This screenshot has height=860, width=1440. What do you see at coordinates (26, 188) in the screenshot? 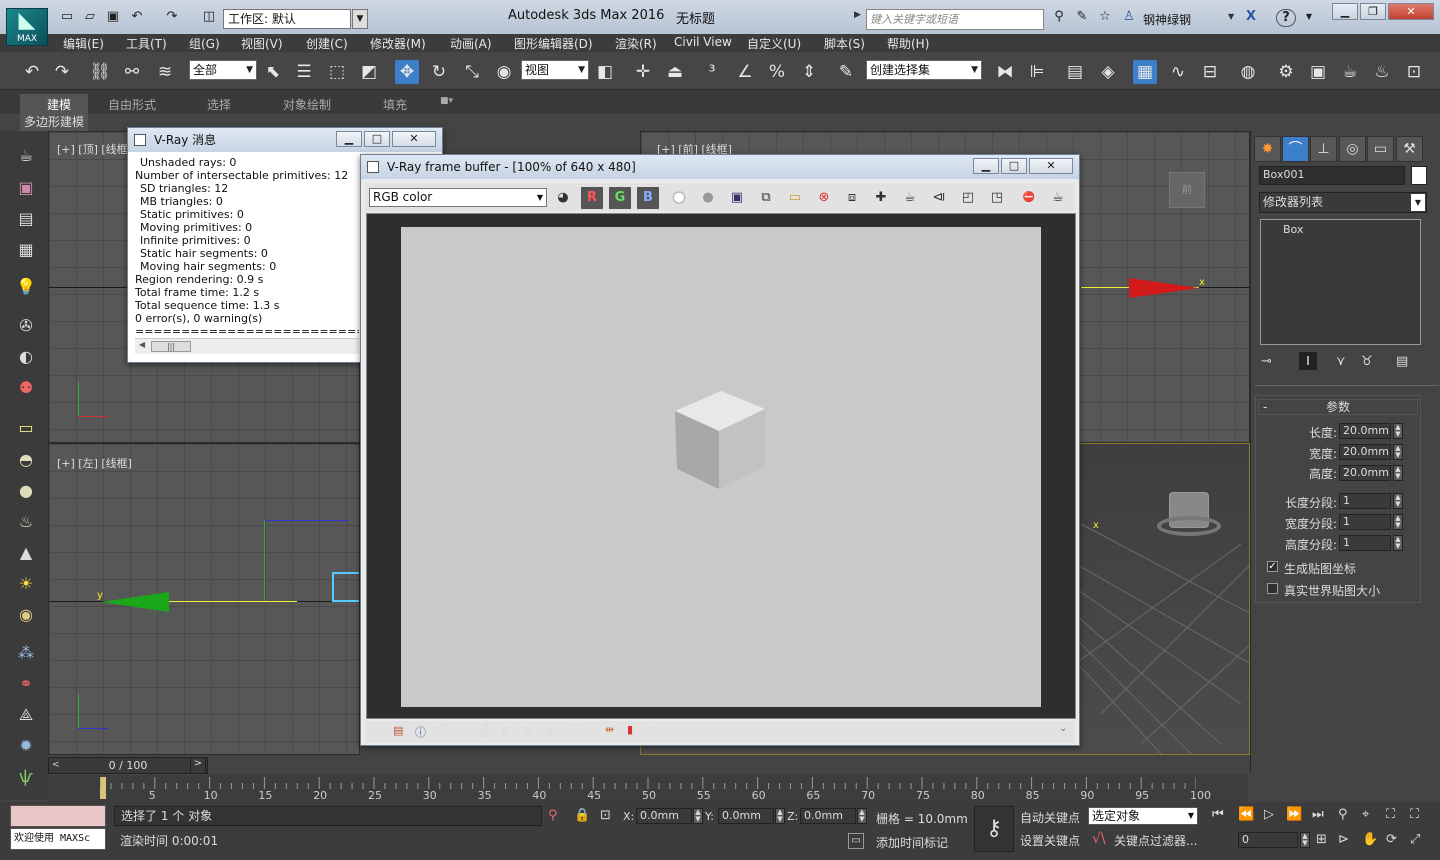
I see `render-frame-icon: ▣` at bounding box center [26, 188].